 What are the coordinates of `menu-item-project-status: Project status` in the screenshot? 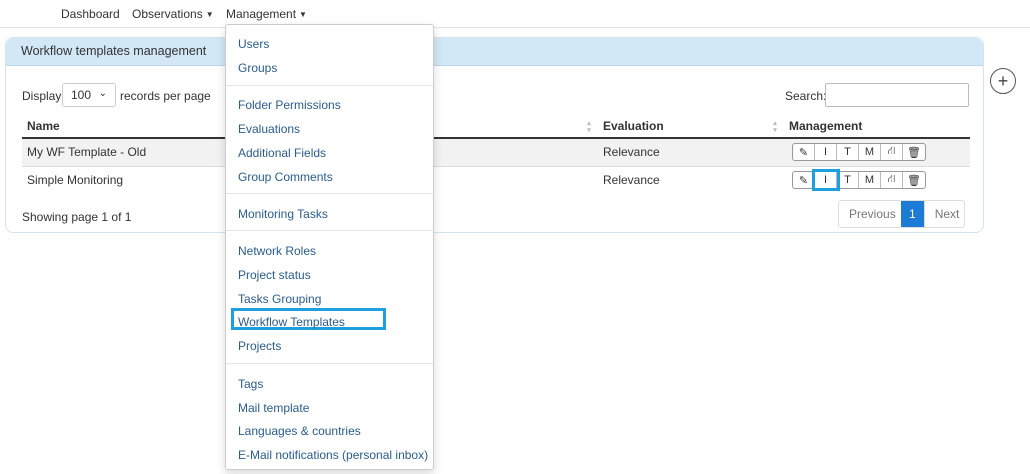 It's located at (274, 275).